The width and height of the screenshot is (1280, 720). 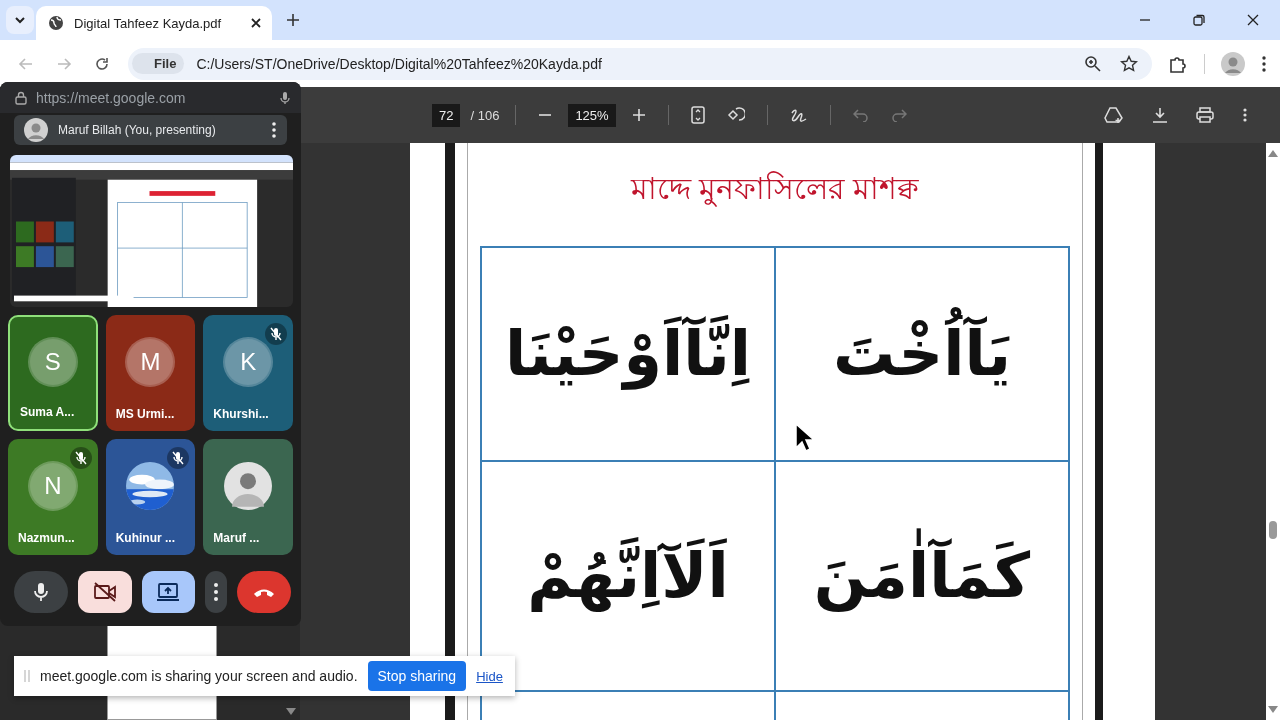 I want to click on url-text: C:/Users/ST/OneDrive/Desktop/Digital%20Tahfeez%20Kayda.pdf, so click(x=399, y=63).